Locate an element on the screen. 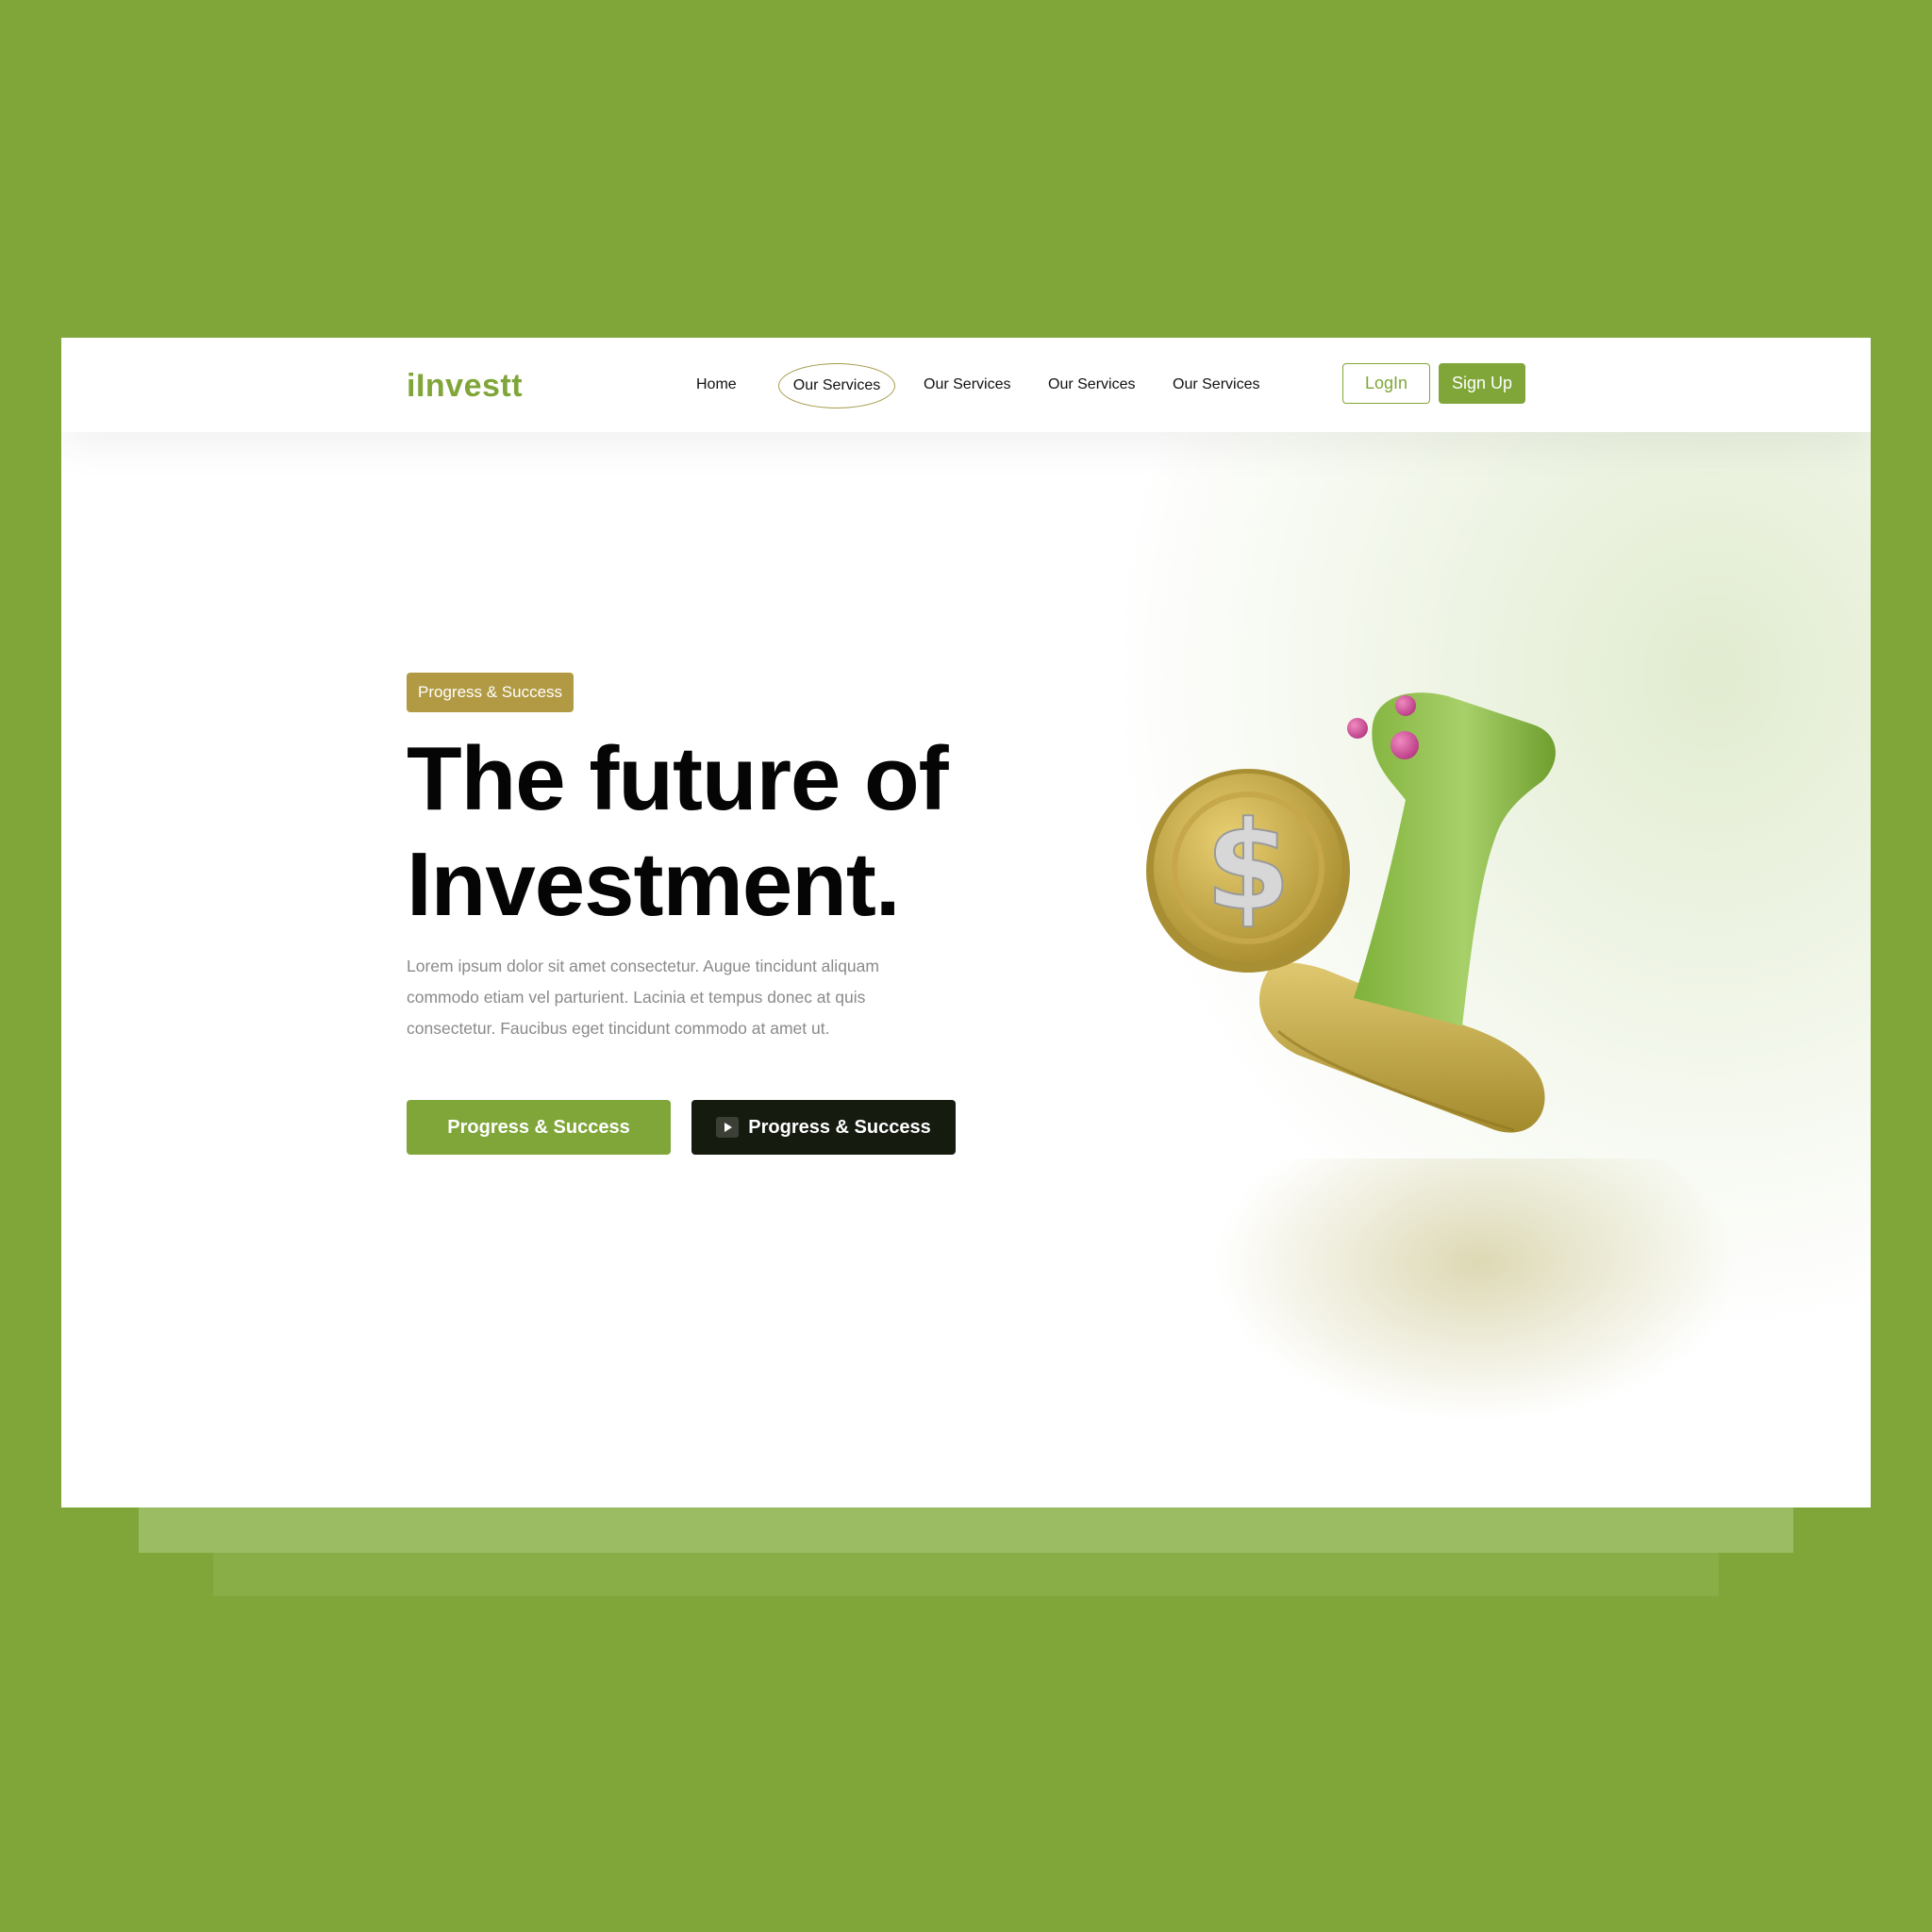 The height and width of the screenshot is (1932, 1932). nav-link-our-services-3: Our Services is located at coordinates (1091, 385).